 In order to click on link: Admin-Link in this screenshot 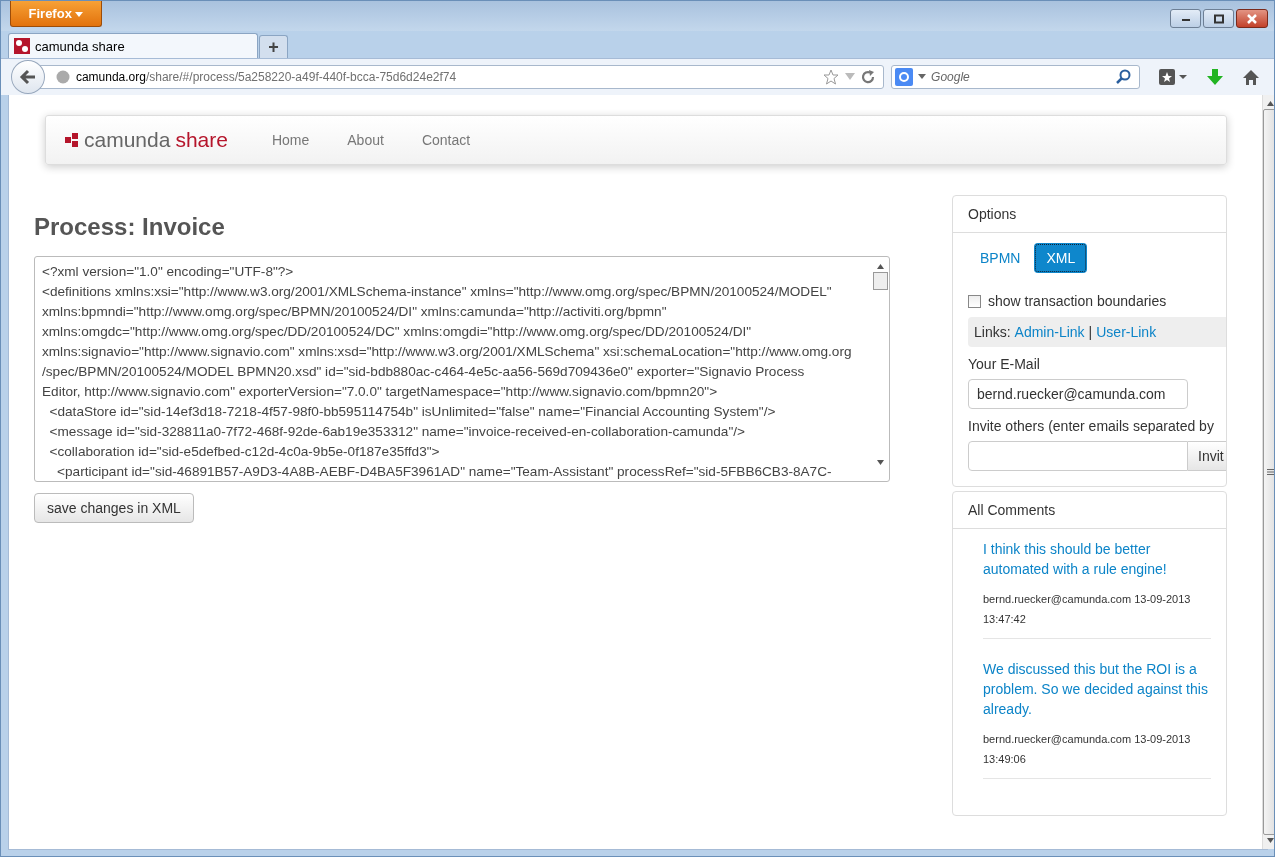, I will do `click(1049, 332)`.